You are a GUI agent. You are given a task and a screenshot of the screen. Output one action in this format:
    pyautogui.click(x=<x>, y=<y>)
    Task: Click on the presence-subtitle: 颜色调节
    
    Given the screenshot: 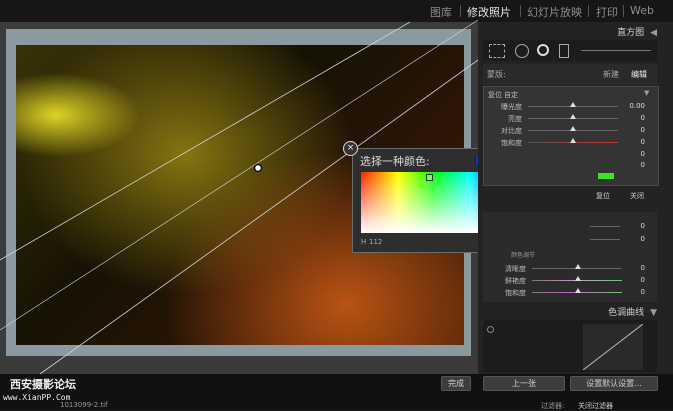 What is the action you would take?
    pyautogui.click(x=523, y=255)
    